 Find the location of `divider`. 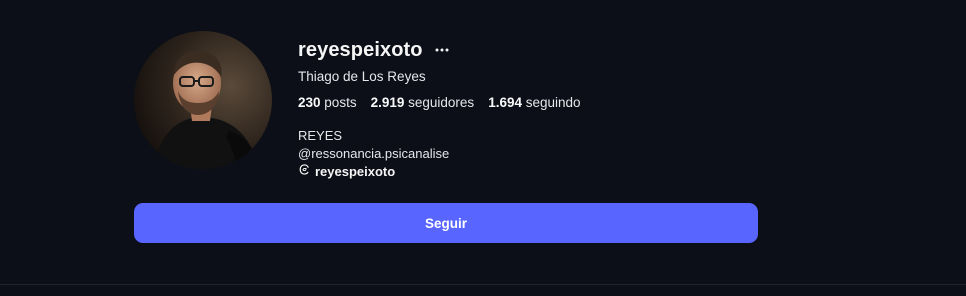

divider is located at coordinates (483, 284).